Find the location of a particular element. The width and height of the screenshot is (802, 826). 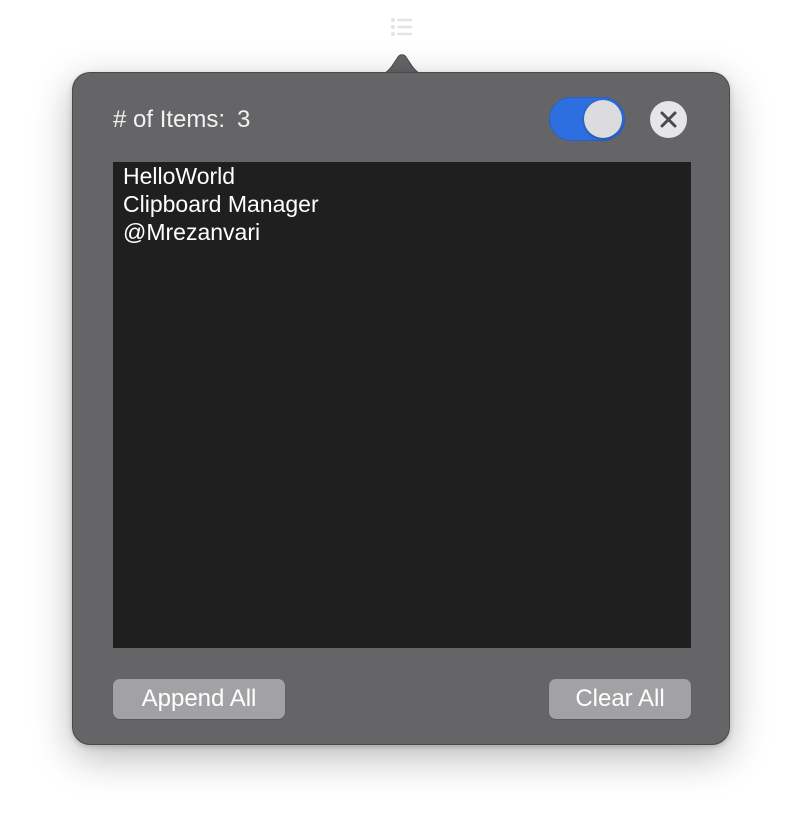

clipboard-item: @Mrezanvari is located at coordinates (192, 232).